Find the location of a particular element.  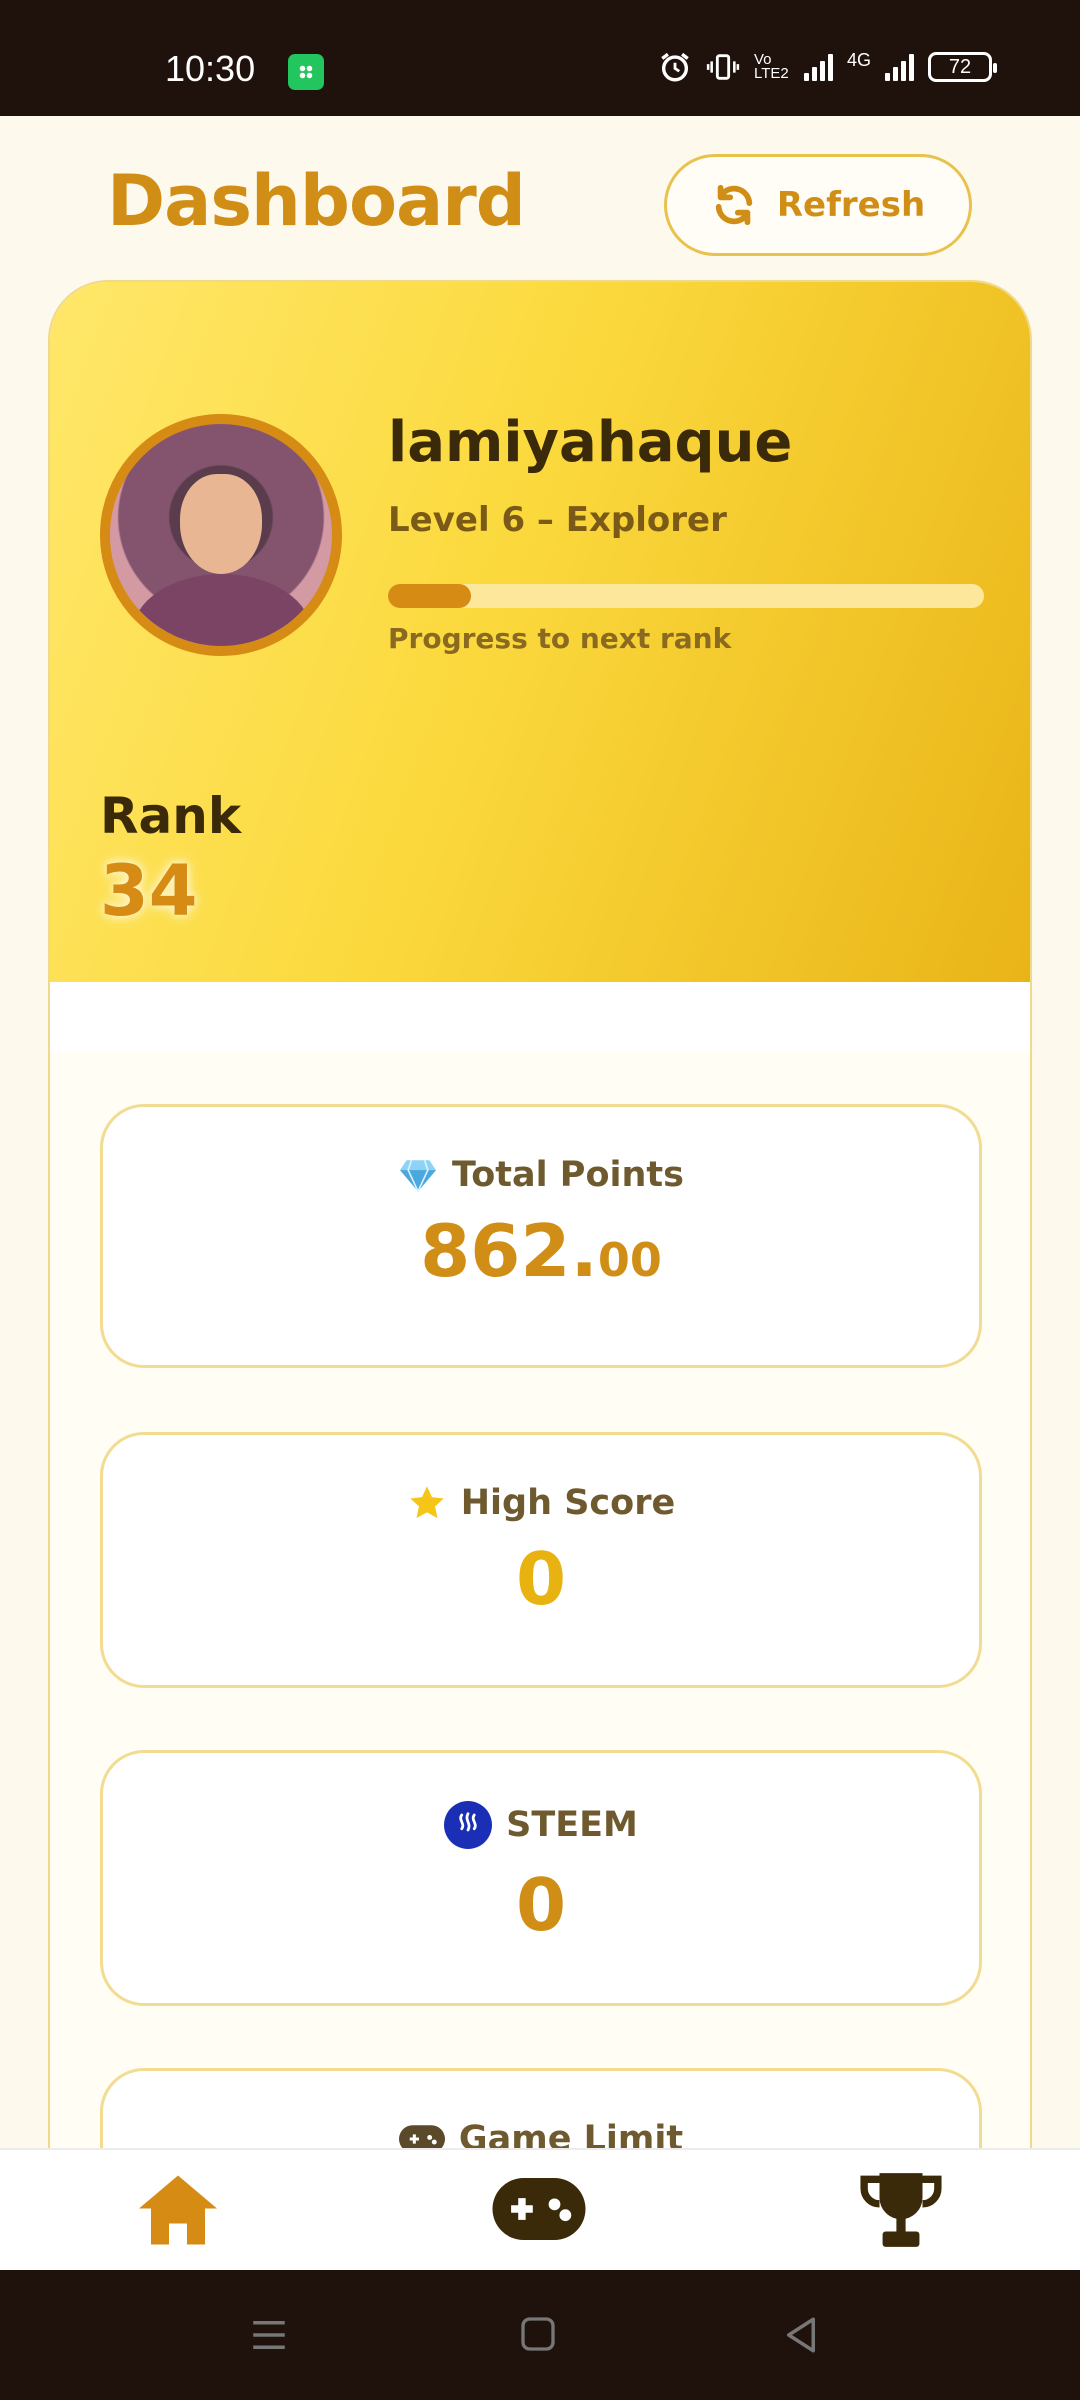

rank-label: Rank is located at coordinates (171, 816).